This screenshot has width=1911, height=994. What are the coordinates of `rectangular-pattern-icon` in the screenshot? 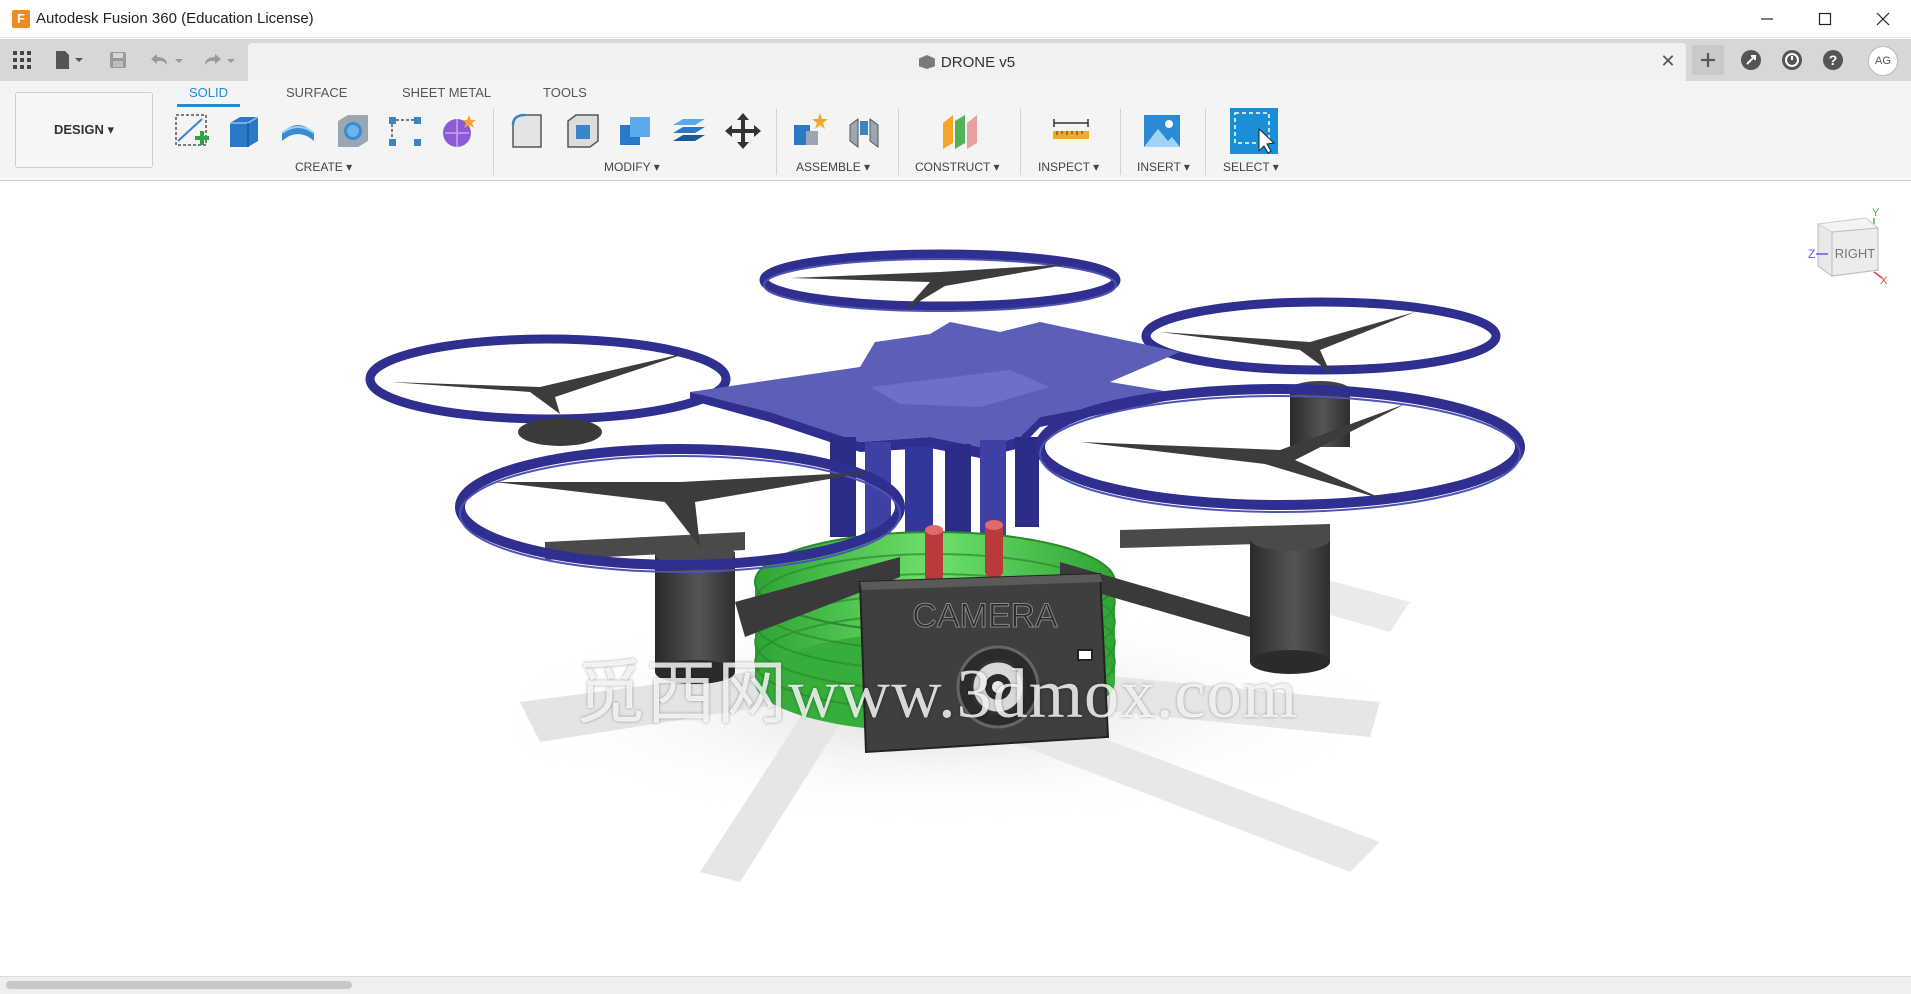 It's located at (405, 131).